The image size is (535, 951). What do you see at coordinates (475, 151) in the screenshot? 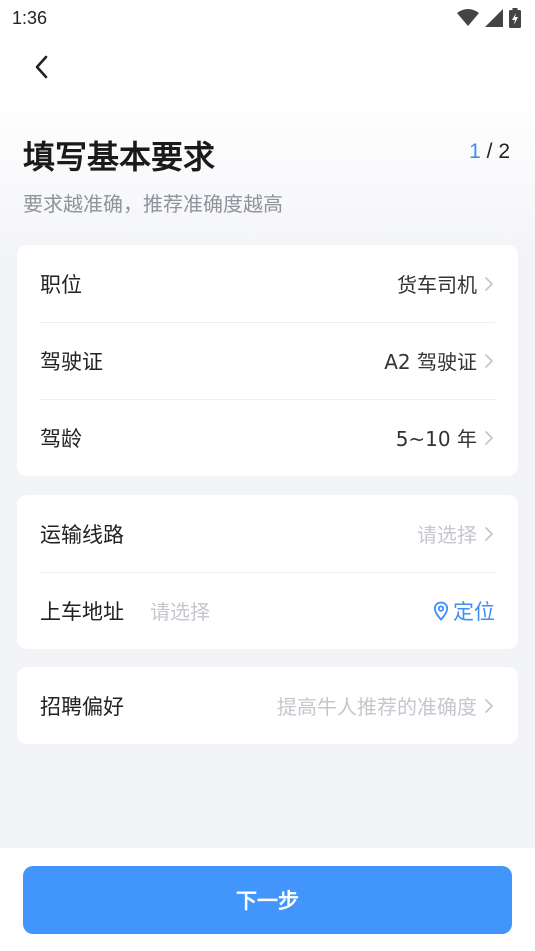
I see `step-current: 1` at bounding box center [475, 151].